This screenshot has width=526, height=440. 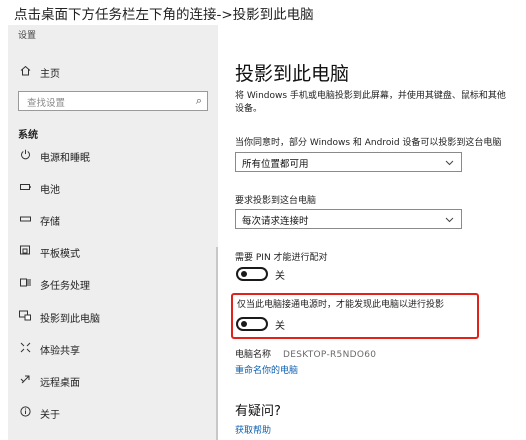 I want to click on sidebar-item-label: 关于, so click(x=50, y=415).